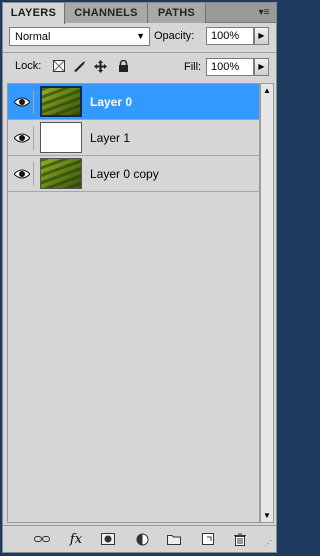  I want to click on layer-row: Layer 1, so click(133, 138).